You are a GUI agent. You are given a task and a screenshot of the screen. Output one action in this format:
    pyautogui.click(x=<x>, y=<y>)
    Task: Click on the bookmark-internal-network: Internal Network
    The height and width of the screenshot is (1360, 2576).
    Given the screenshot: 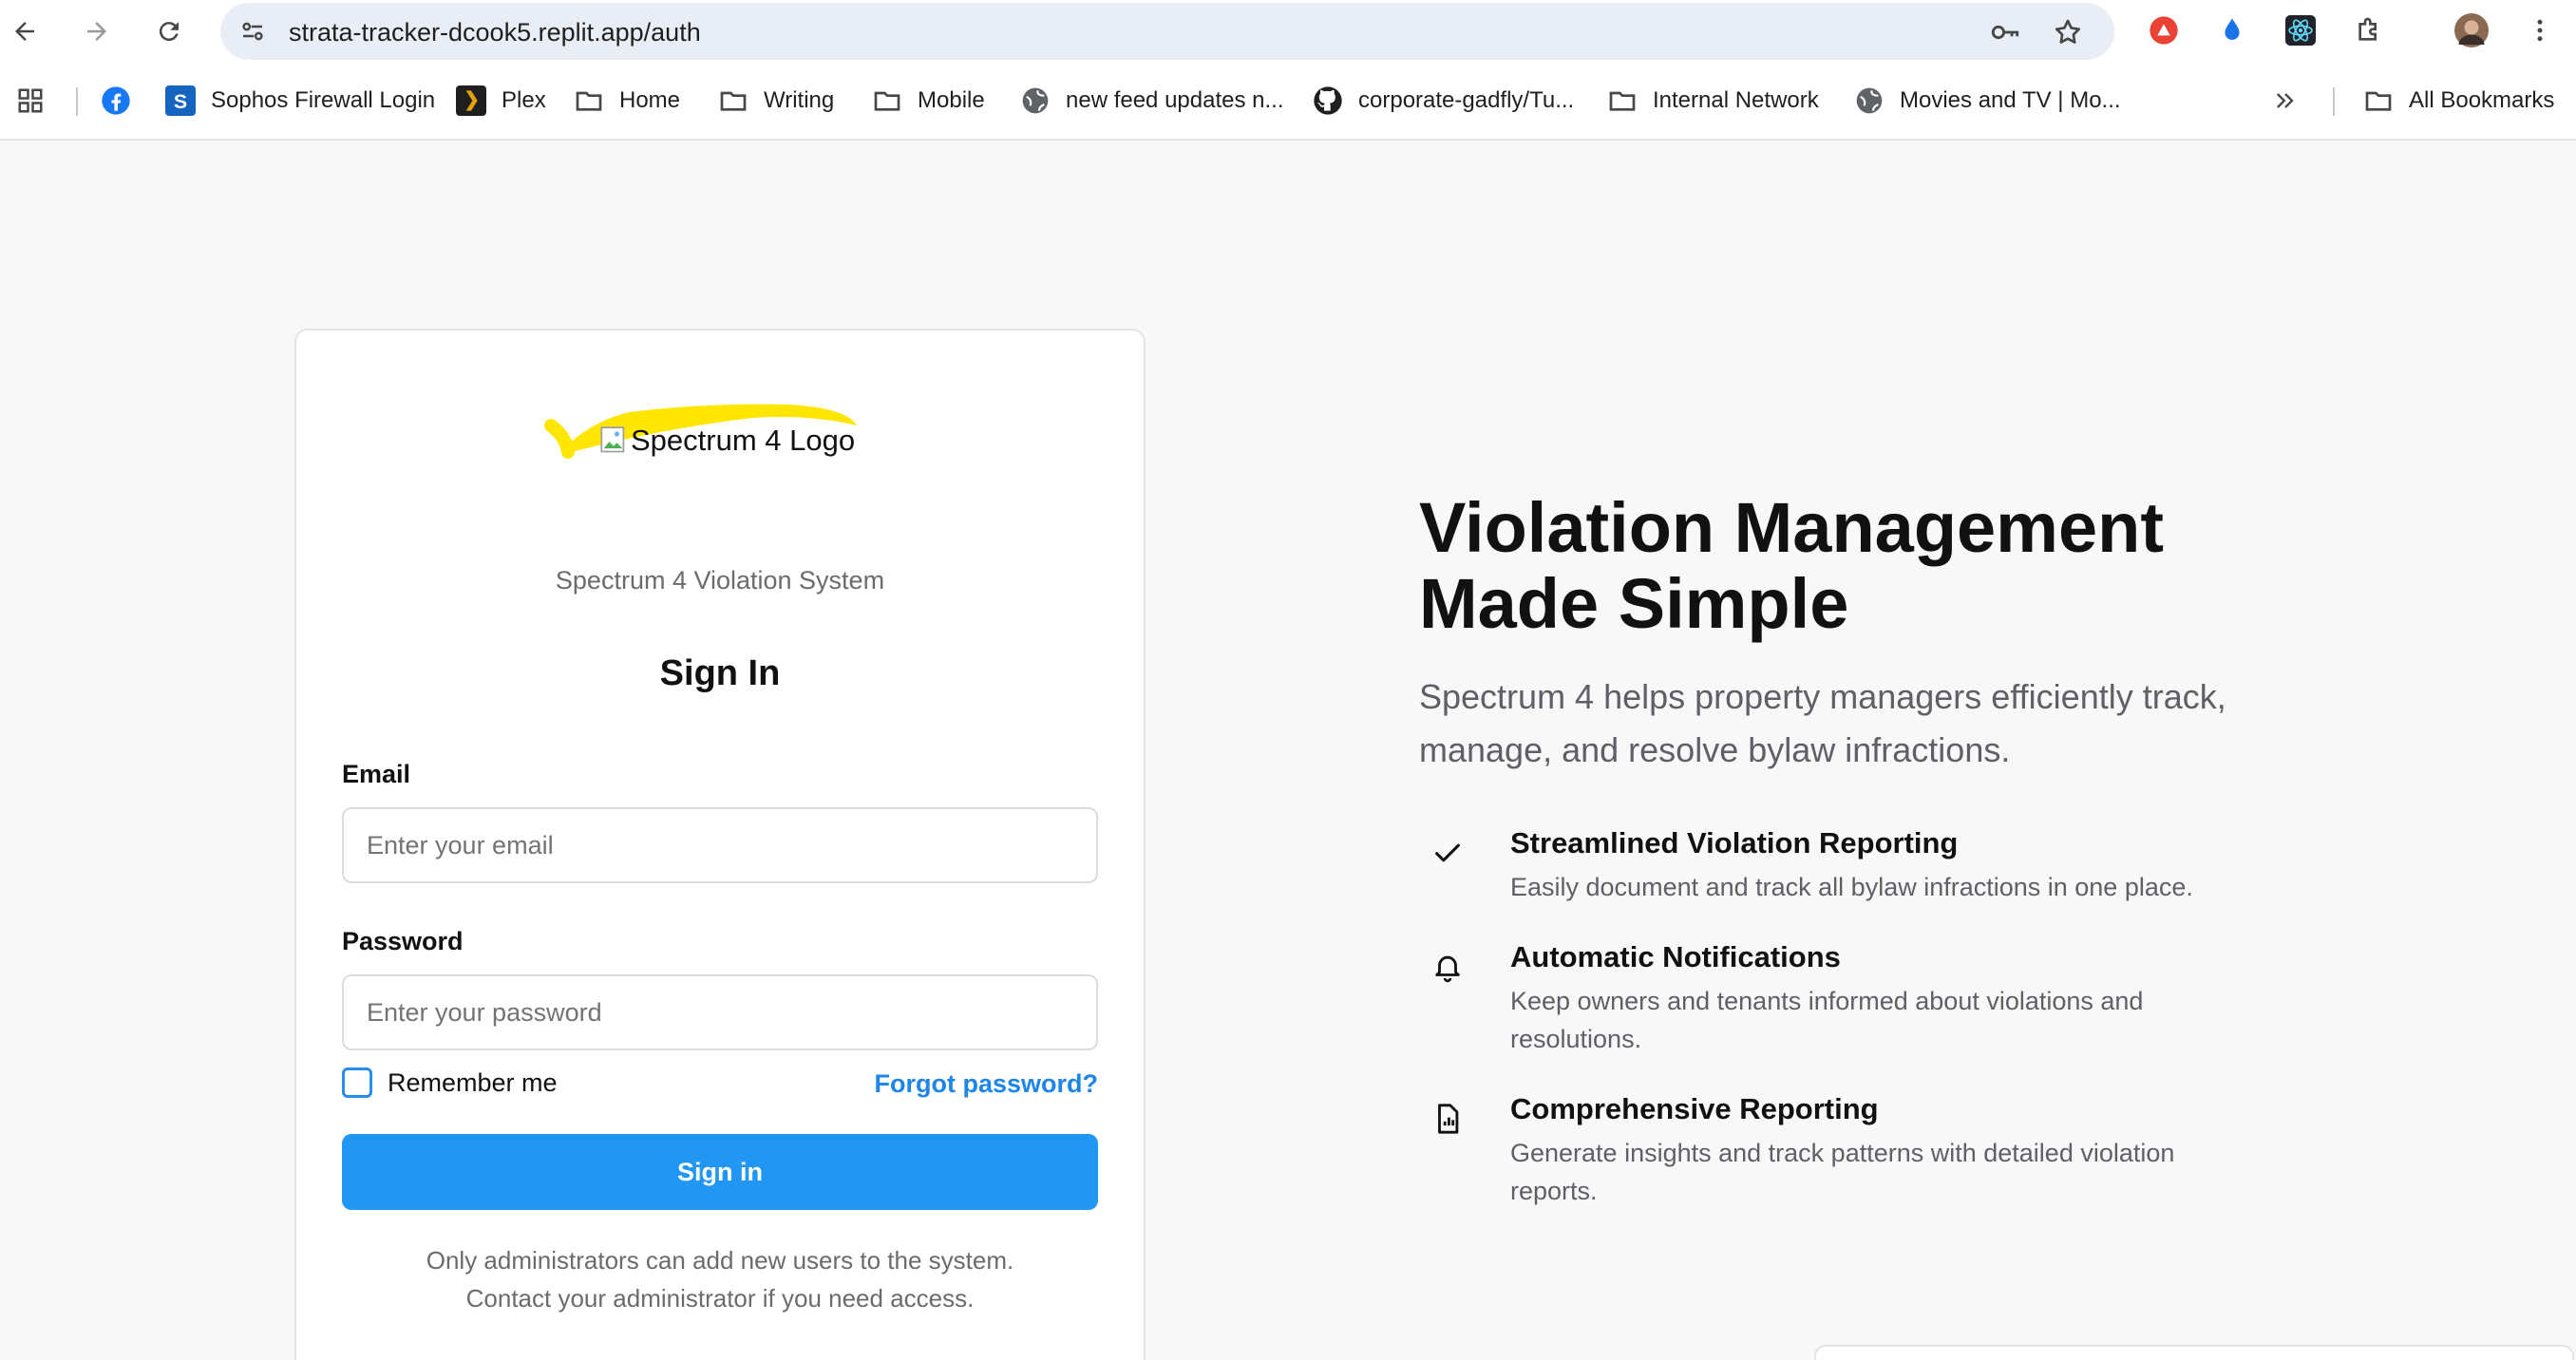 What is the action you would take?
    pyautogui.click(x=1713, y=101)
    